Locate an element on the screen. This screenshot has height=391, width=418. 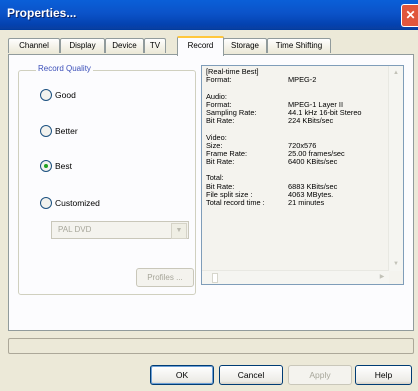
scroll-up-icon: ▲ is located at coordinates (396, 73).